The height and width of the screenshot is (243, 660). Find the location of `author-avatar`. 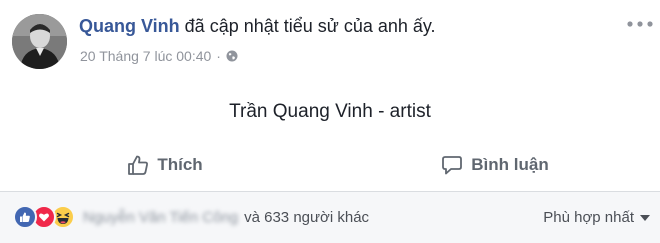

author-avatar is located at coordinates (39, 41).